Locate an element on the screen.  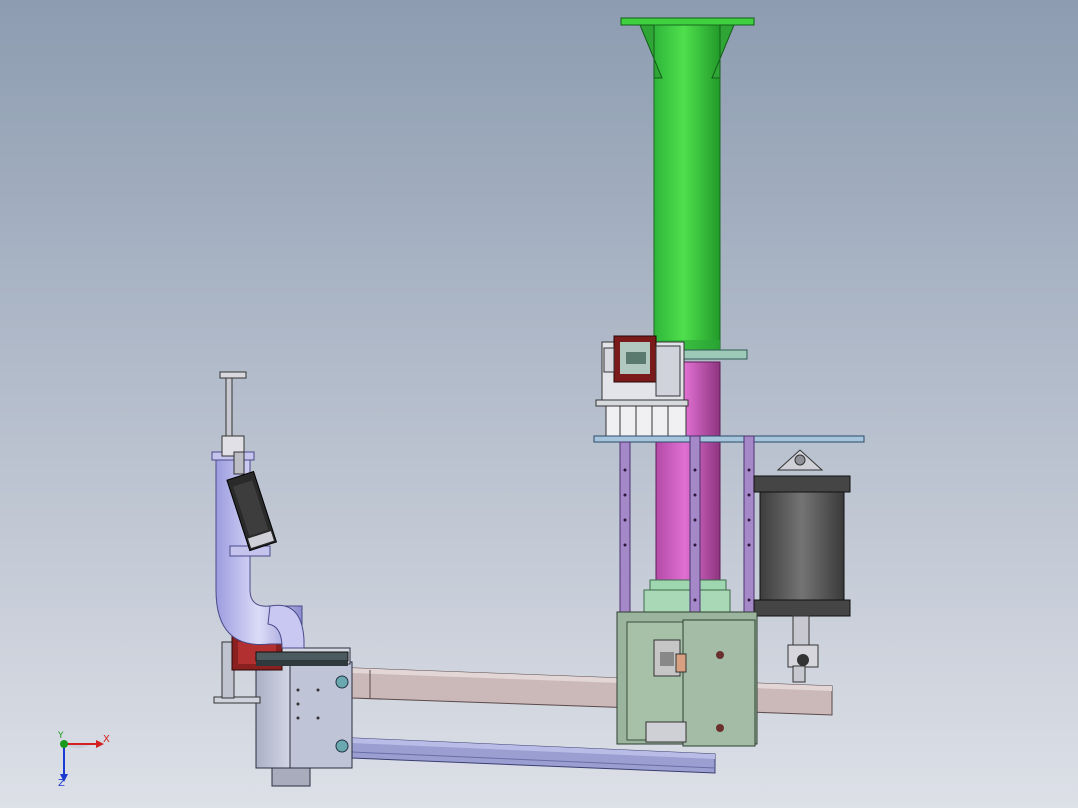
base-bracket is located at coordinates (687, 679).